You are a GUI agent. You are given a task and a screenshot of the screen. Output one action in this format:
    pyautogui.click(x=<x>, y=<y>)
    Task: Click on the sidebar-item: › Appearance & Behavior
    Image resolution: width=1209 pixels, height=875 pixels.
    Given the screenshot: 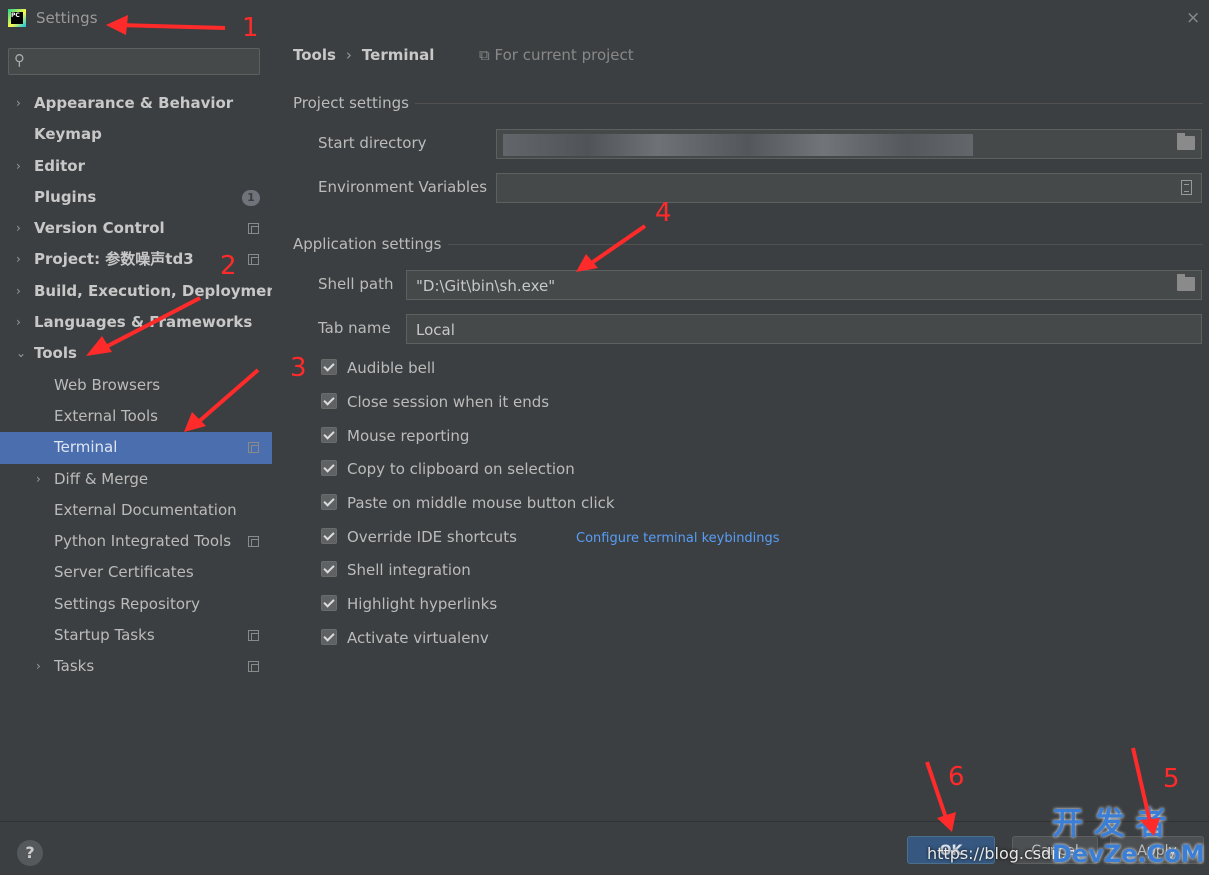 What is the action you would take?
    pyautogui.click(x=136, y=103)
    